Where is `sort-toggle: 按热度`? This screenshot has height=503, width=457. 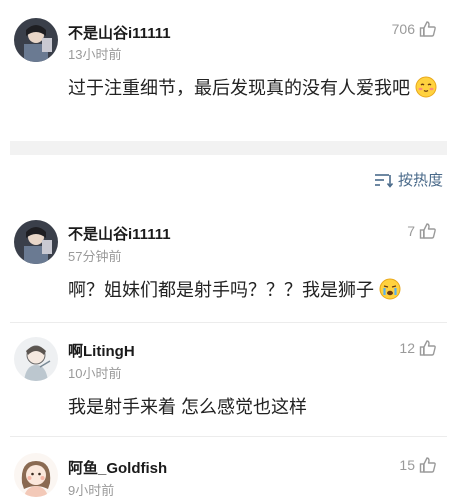
sort-toggle: 按热度 is located at coordinates (408, 179).